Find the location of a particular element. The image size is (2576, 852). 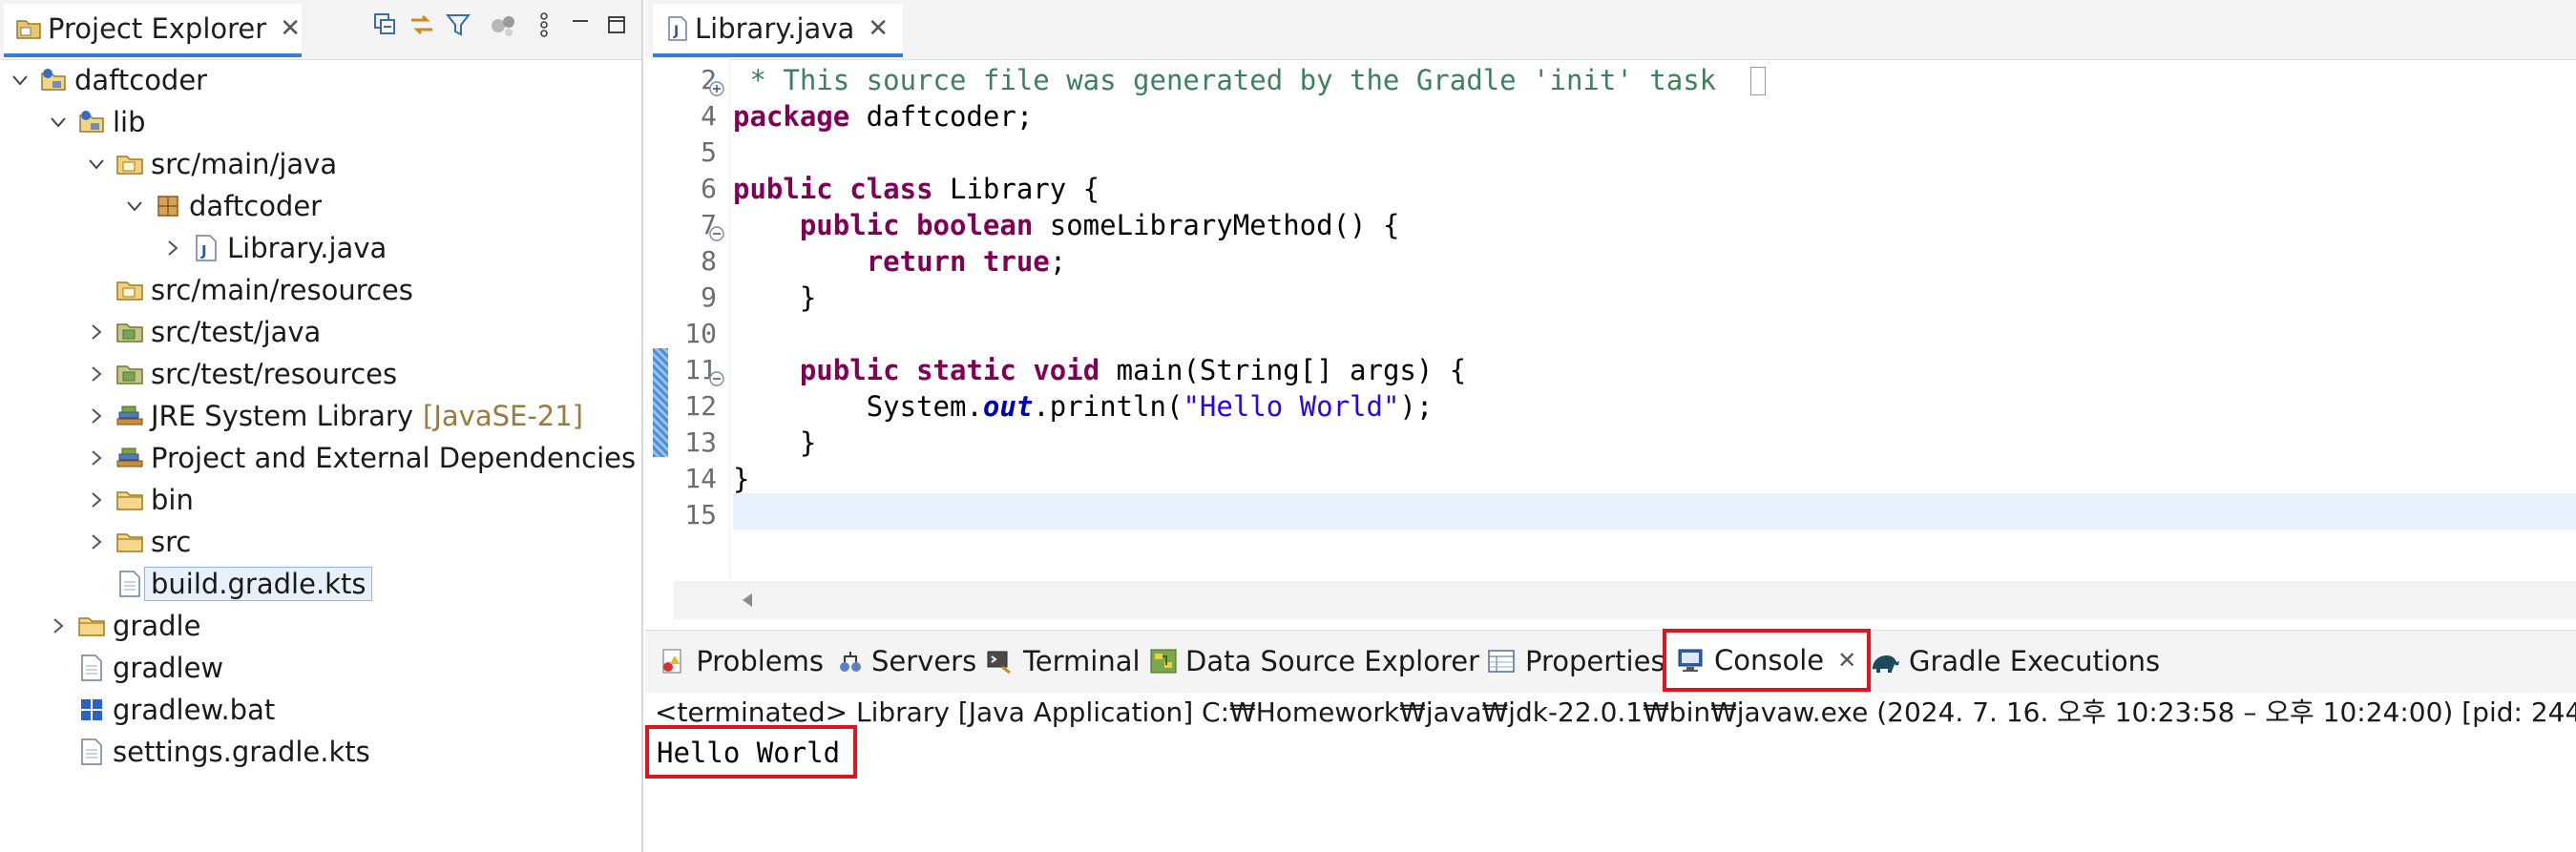

project-explorer-tabbar: Project Explorer ✕ is located at coordinates (320, 30).